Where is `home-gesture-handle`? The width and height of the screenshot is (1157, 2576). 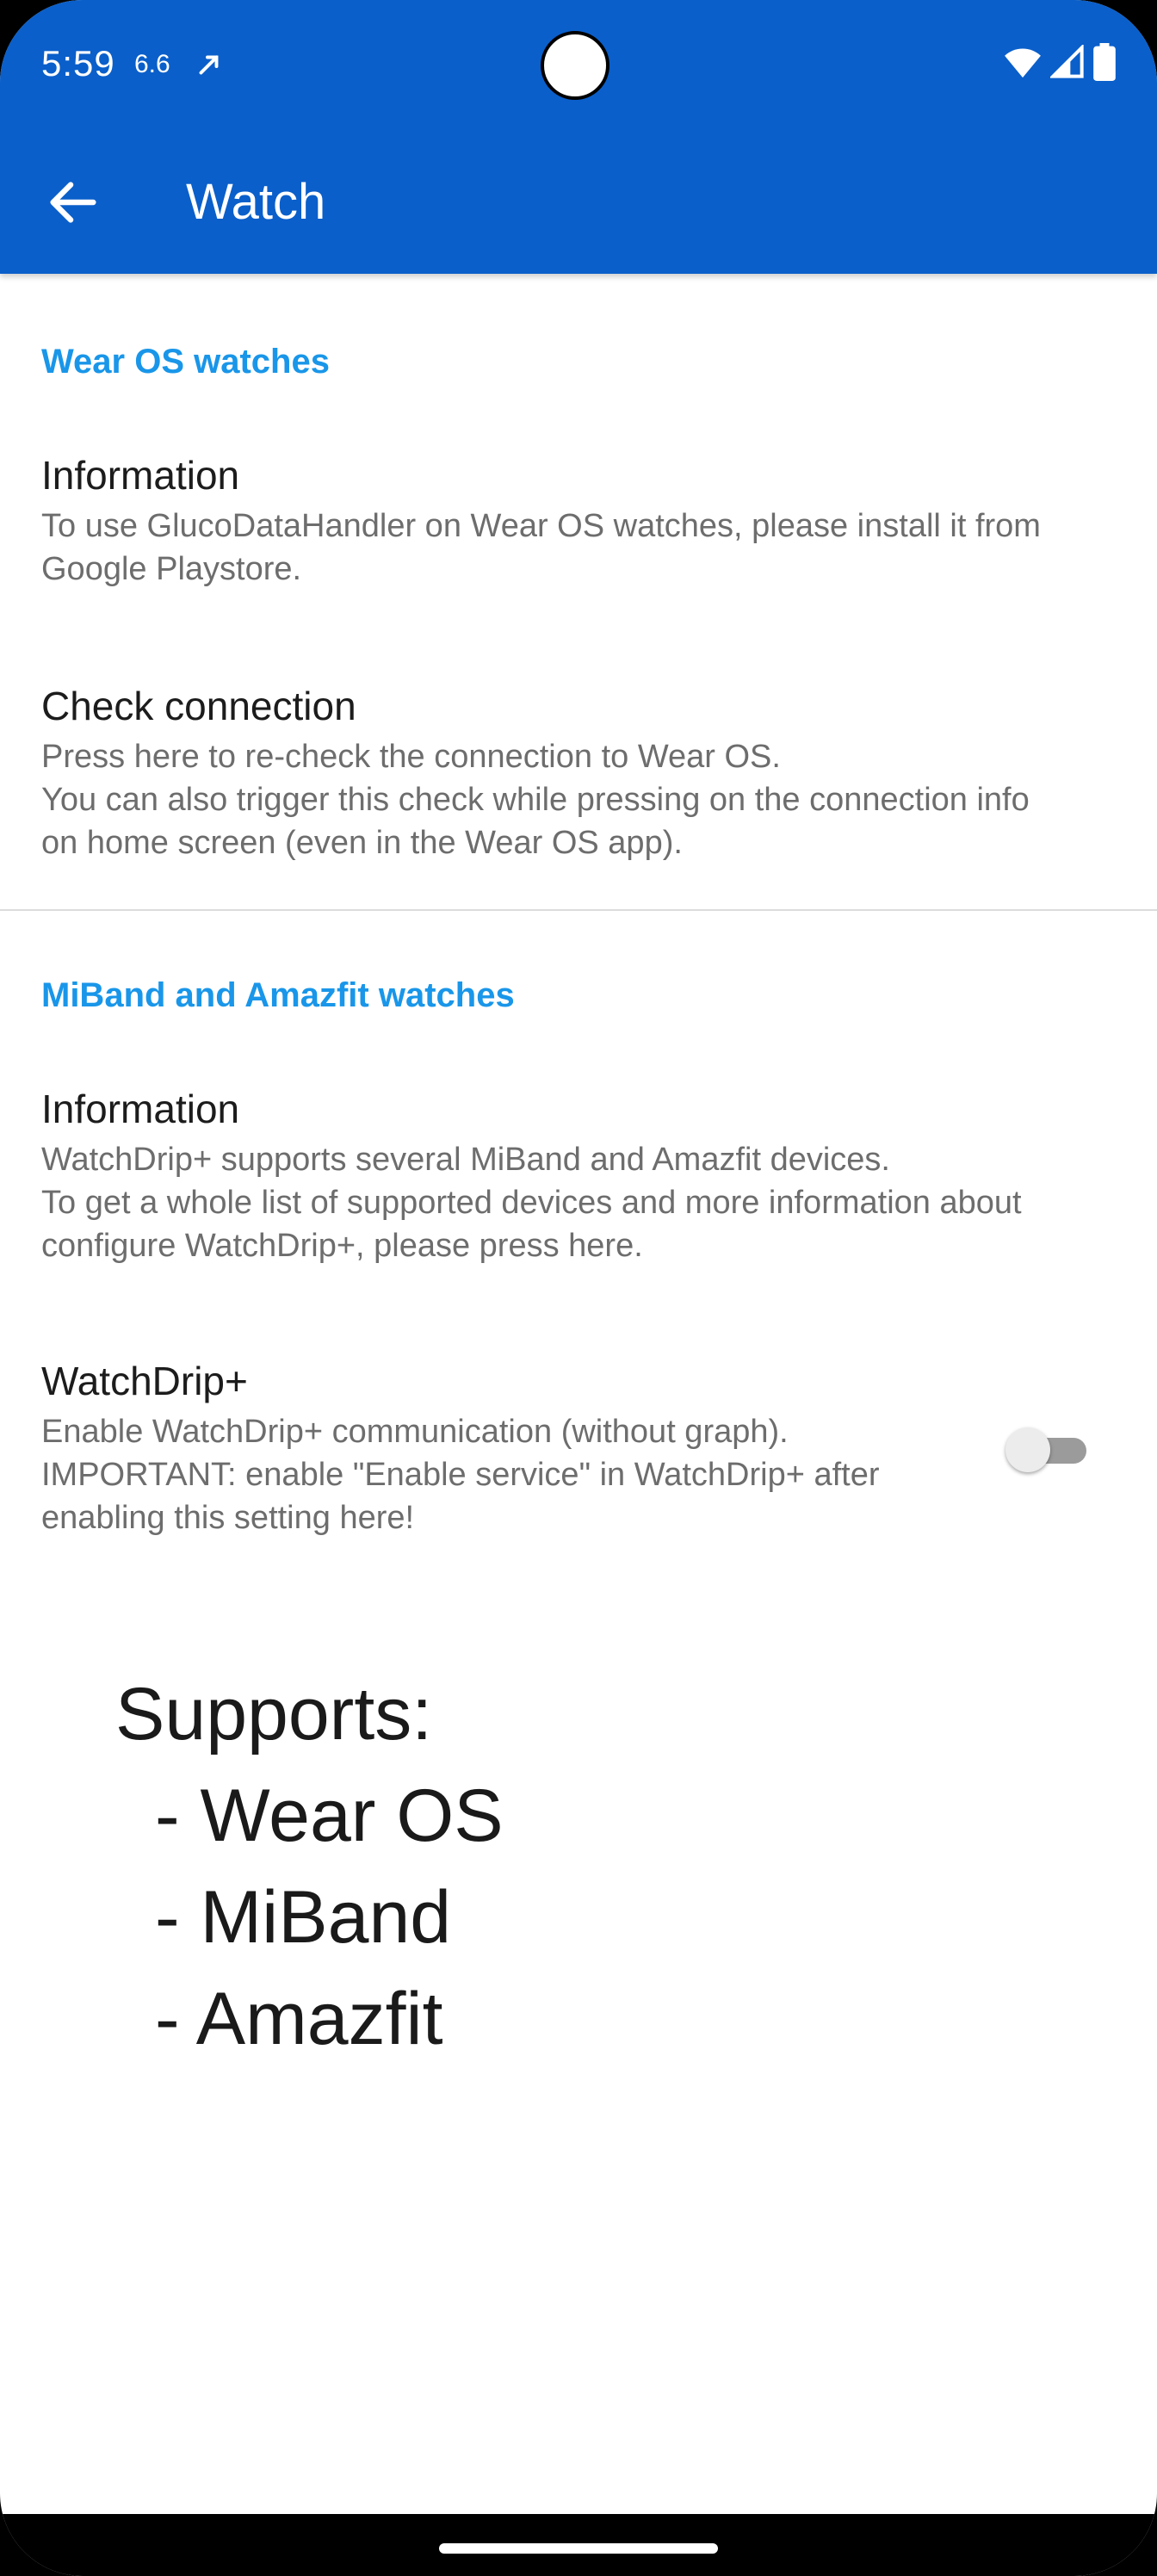
home-gesture-handle is located at coordinates (579, 2549).